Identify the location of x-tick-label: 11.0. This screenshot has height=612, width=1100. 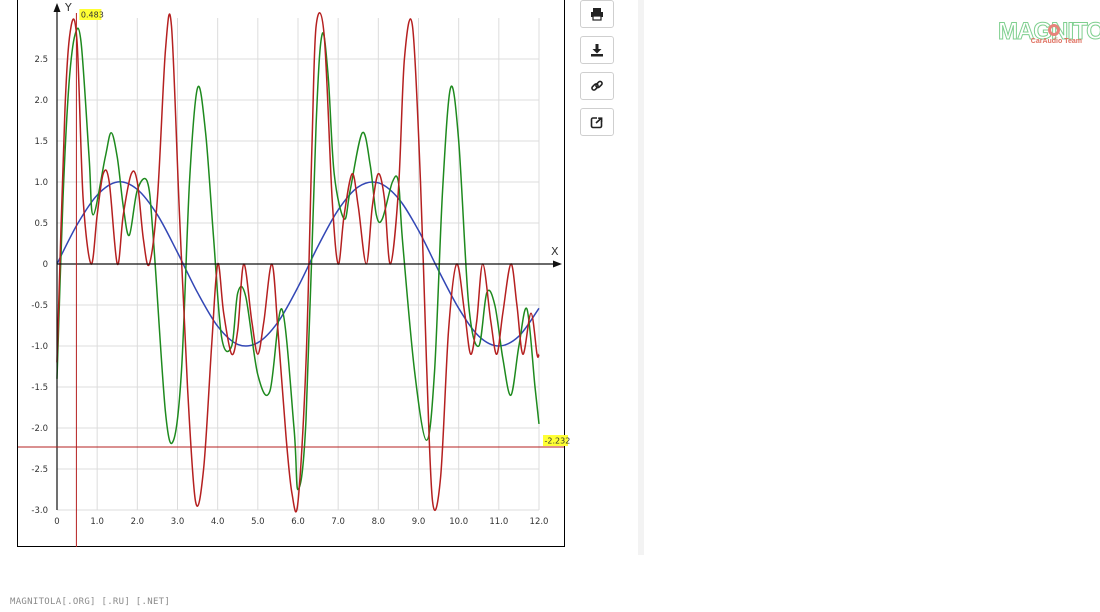
(498, 522).